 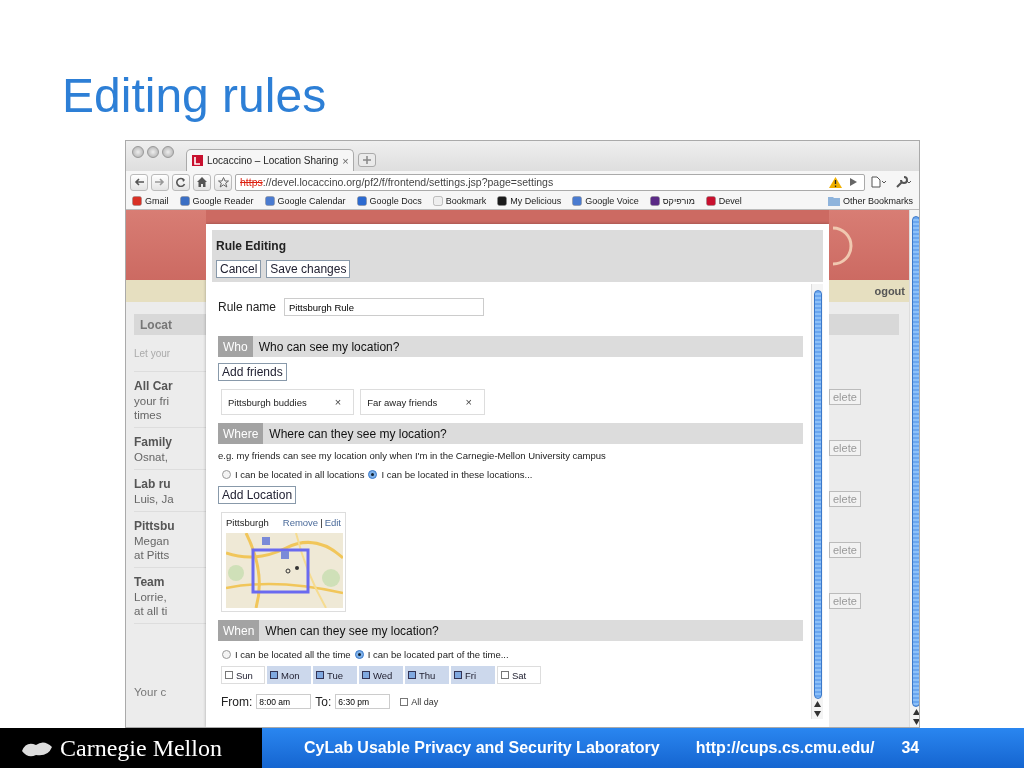 What do you see at coordinates (853, 182) in the screenshot?
I see `play-icon` at bounding box center [853, 182].